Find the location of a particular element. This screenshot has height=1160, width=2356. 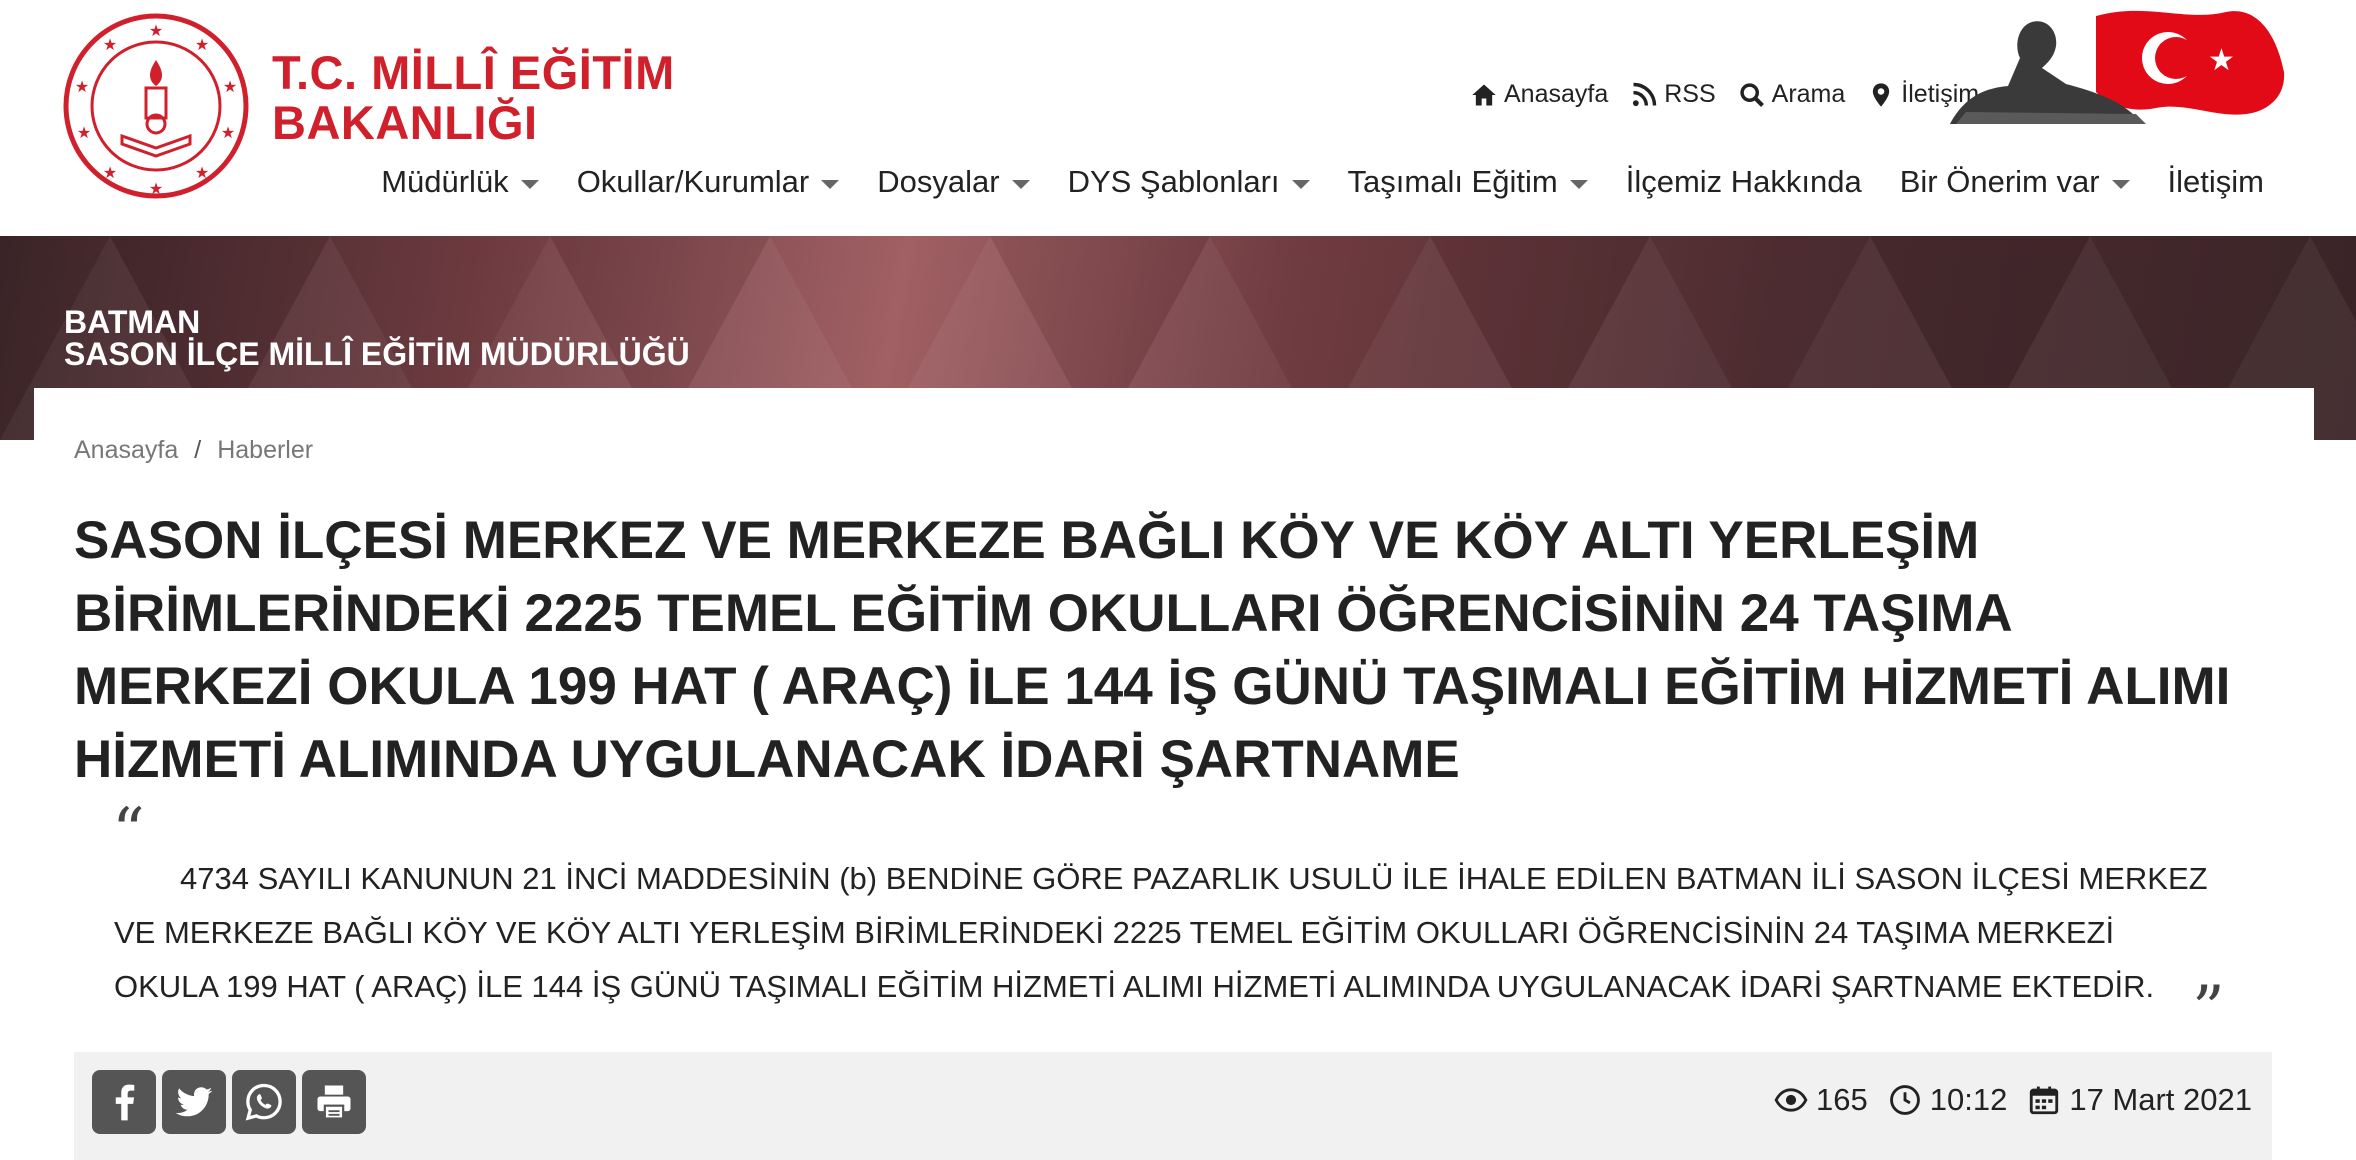

nav-item-label: İletişim is located at coordinates (2215, 181).